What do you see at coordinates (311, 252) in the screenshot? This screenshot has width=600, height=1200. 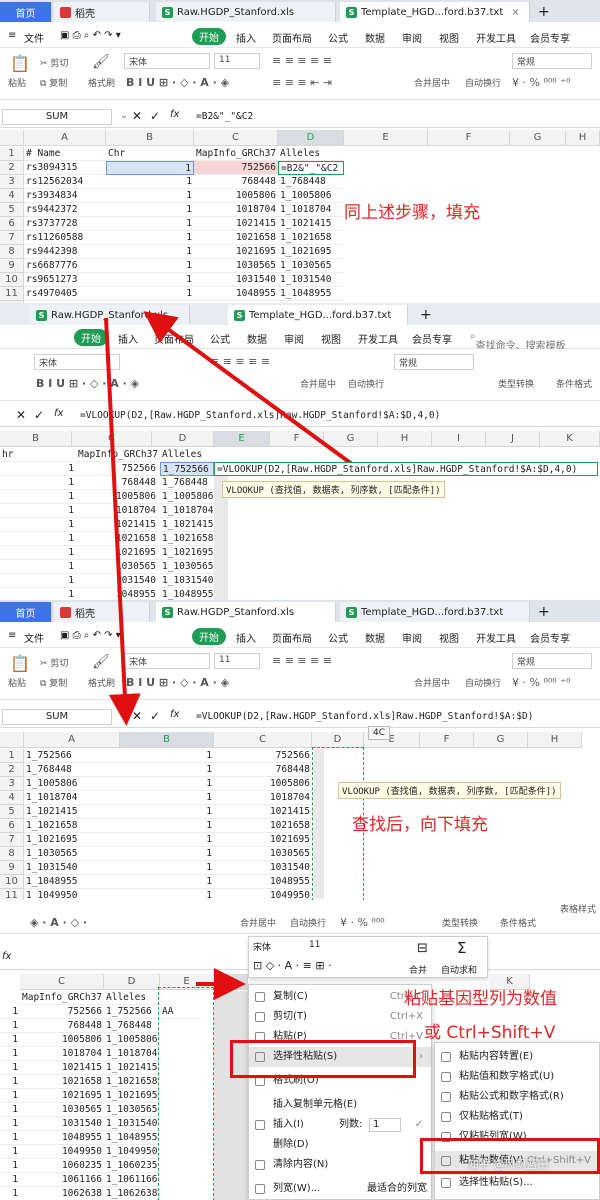 I see `table-cell: 1_1021695` at bounding box center [311, 252].